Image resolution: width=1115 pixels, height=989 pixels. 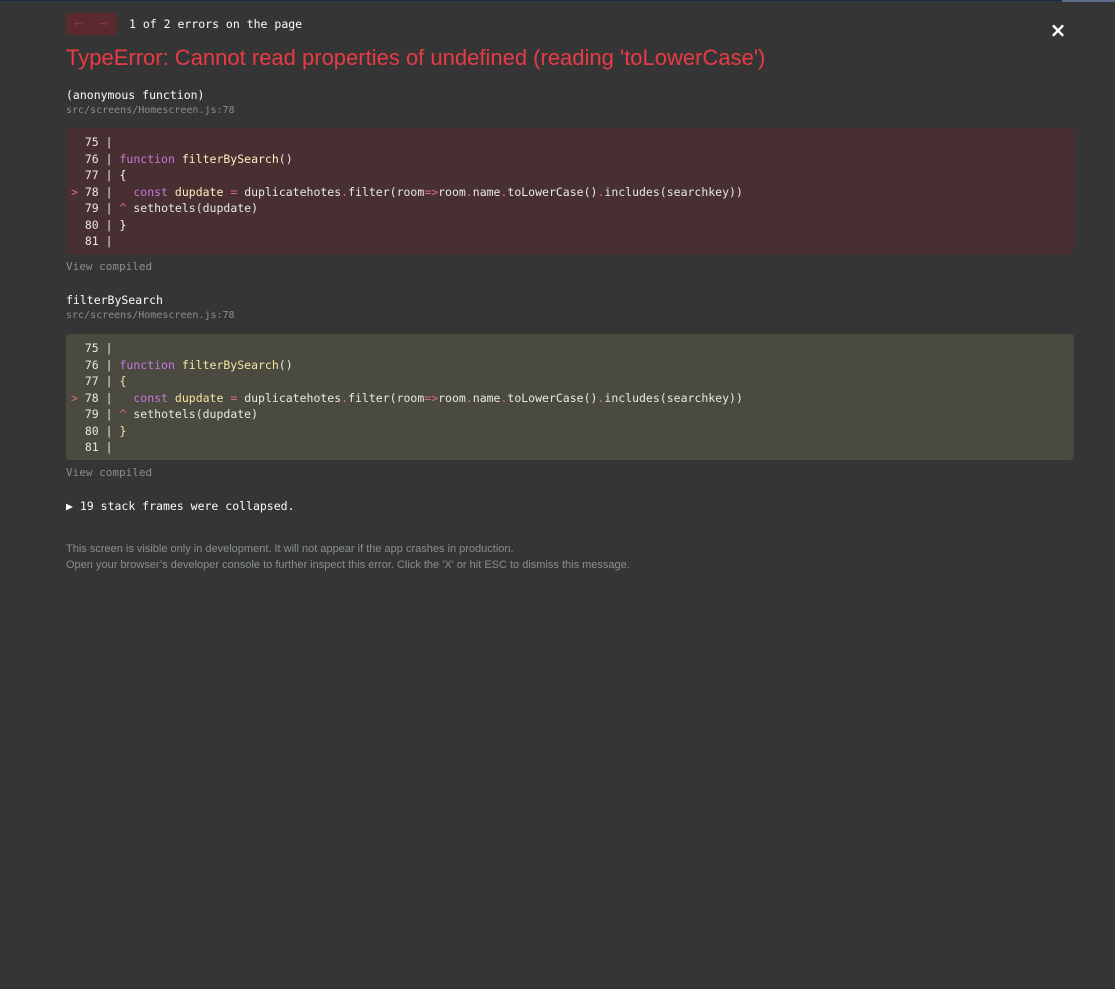 What do you see at coordinates (114, 300) in the screenshot?
I see `stack-frame-name: filterBySearch` at bounding box center [114, 300].